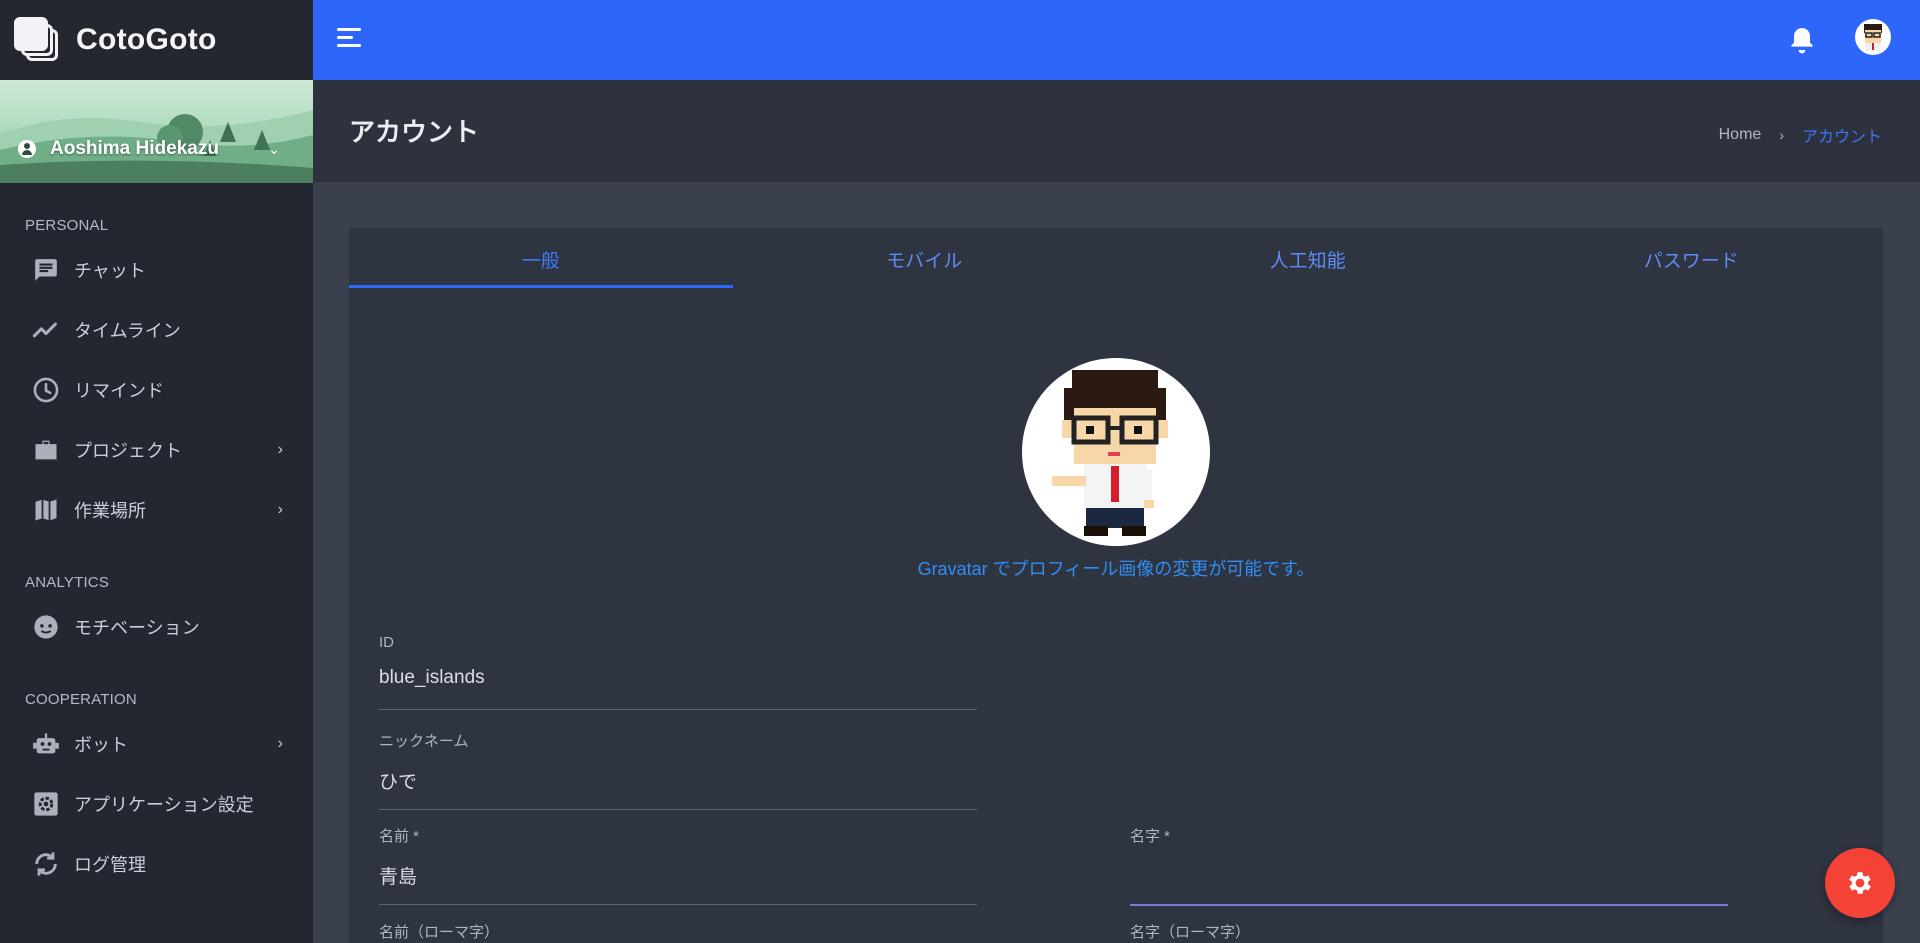 The width and height of the screenshot is (1920, 943). I want to click on chevron-down-icon: ⌄, so click(274, 149).